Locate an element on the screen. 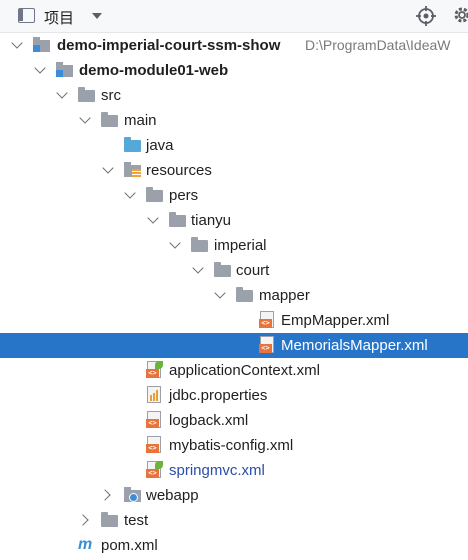 Image resolution: width=468 pixels, height=560 pixels. properties-file-icon is located at coordinates (154, 394).